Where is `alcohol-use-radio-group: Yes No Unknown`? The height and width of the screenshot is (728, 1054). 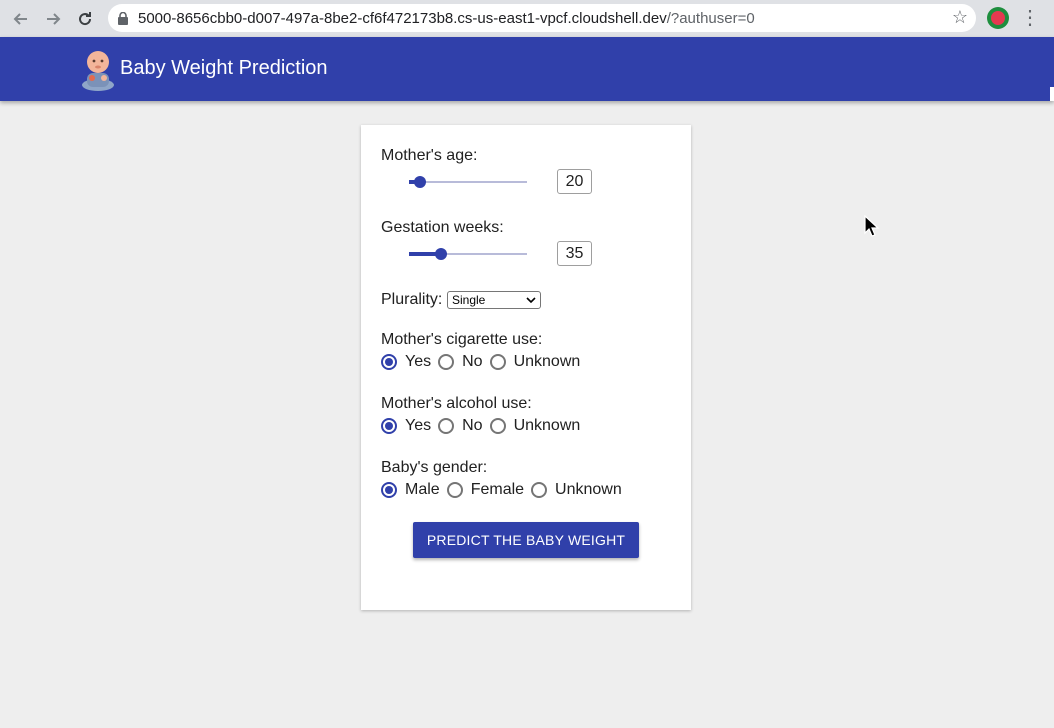
alcohol-use-radio-group: Yes No Unknown is located at coordinates (484, 426).